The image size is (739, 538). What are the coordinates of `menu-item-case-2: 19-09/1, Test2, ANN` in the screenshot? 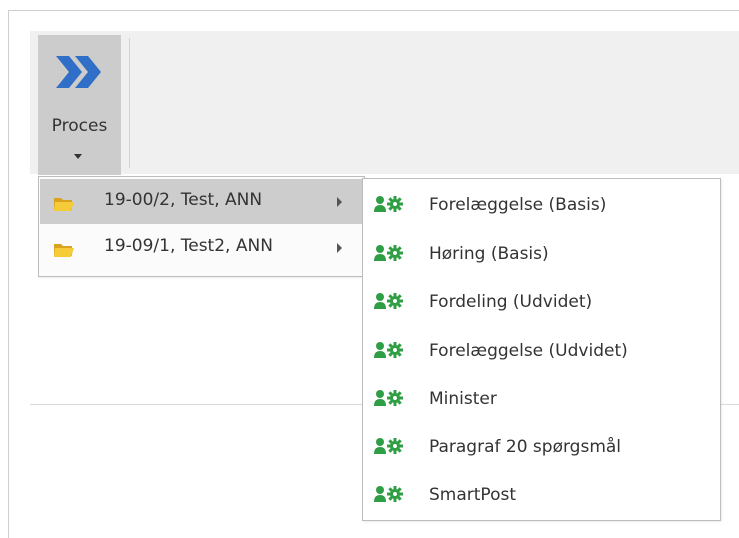 It's located at (201, 247).